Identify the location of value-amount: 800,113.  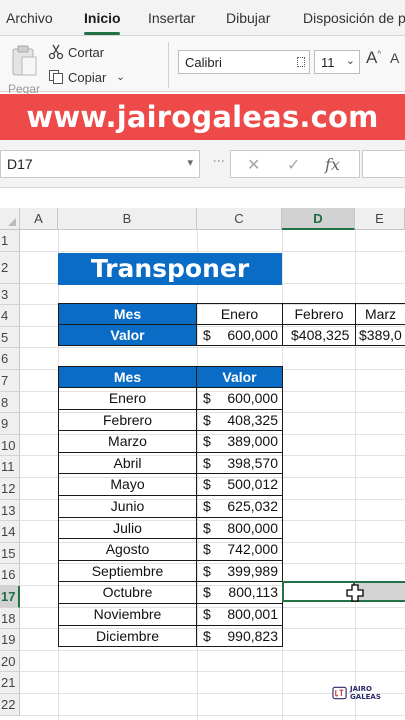
(253, 592).